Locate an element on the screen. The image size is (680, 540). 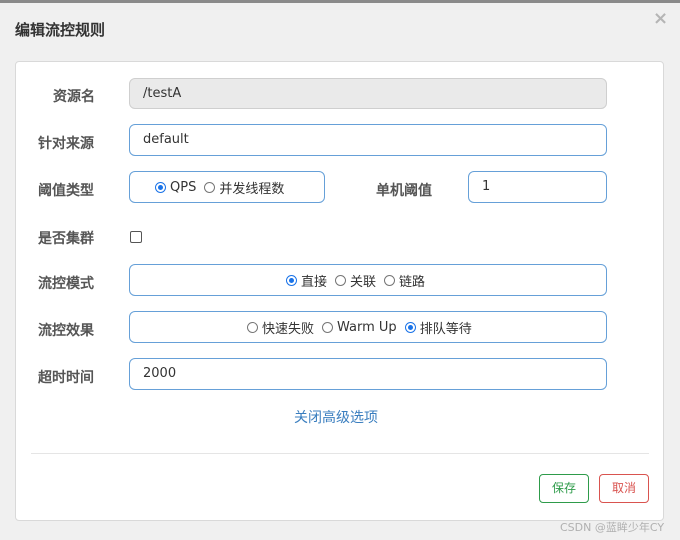
control-effect-label: 流控效果 is located at coordinates (66, 331).